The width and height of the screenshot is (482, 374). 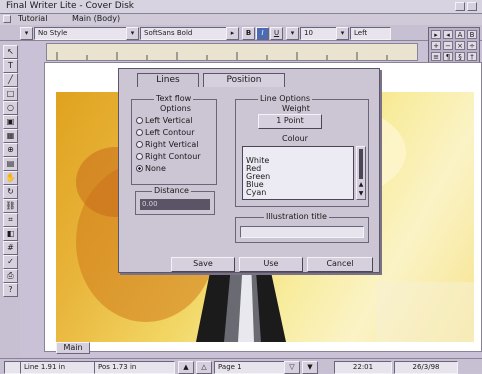 I want to click on palette-icon: †, so click(x=472, y=56).